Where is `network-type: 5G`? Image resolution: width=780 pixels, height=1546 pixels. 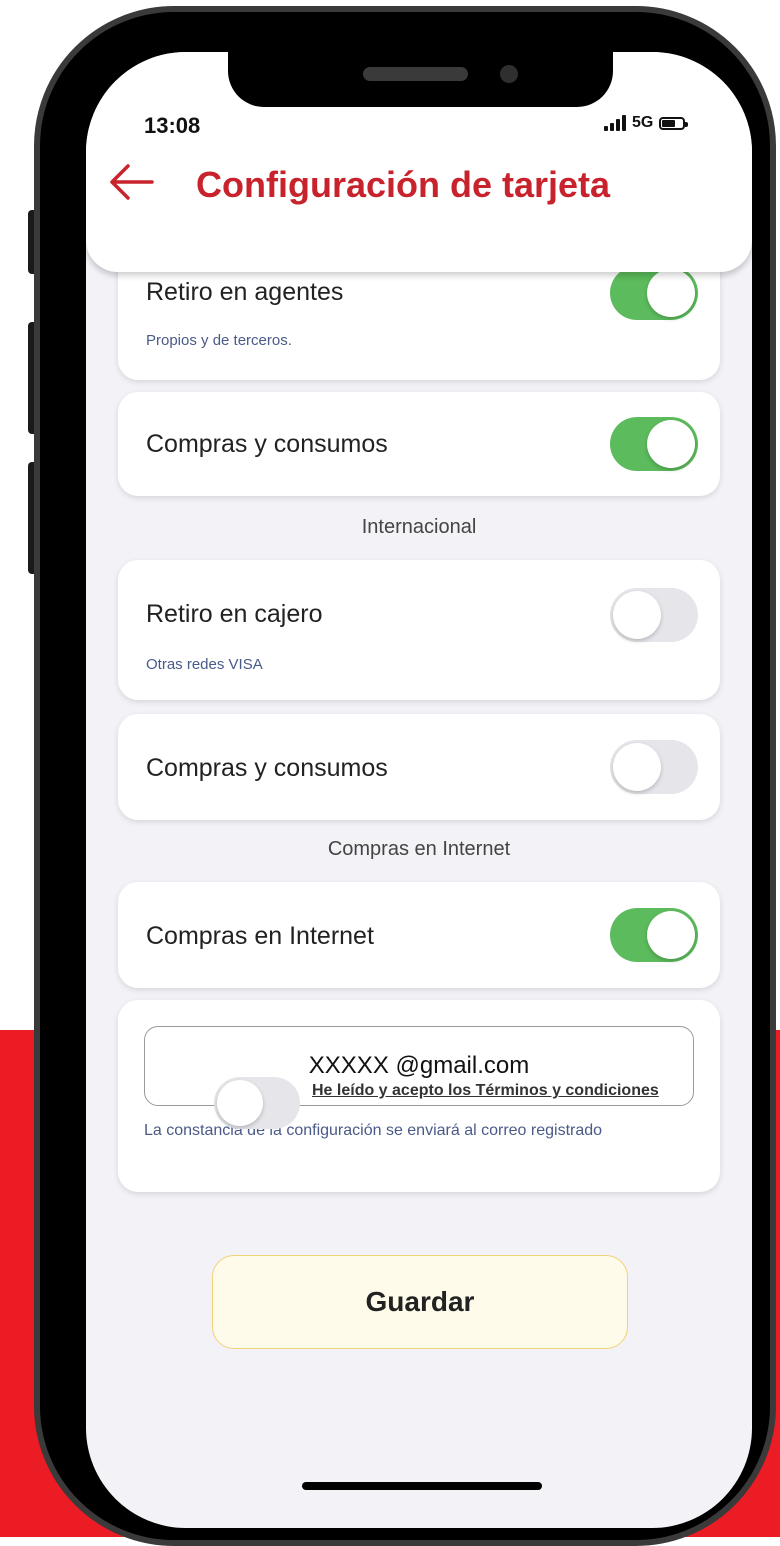 network-type: 5G is located at coordinates (643, 122).